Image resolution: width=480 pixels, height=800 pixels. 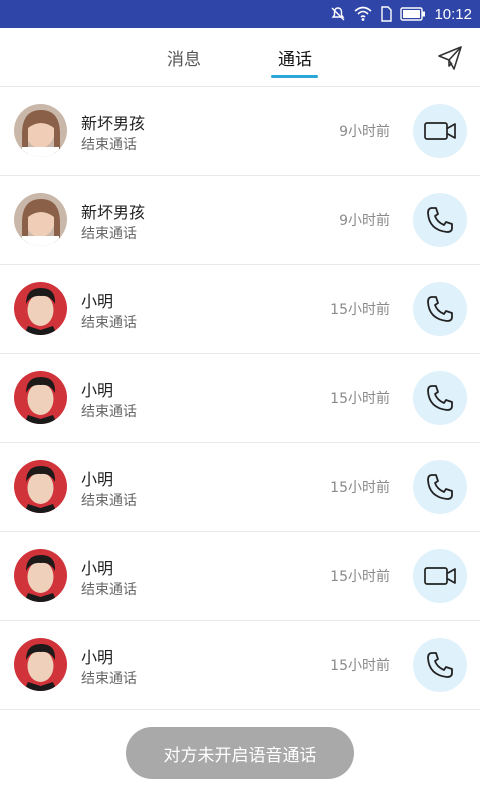 I want to click on active-tab-indicator, so click(x=294, y=76).